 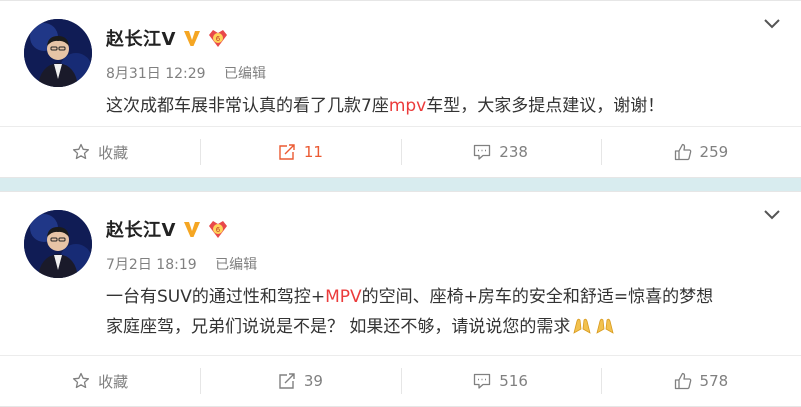 I want to click on repost-button: 39, so click(x=300, y=381).